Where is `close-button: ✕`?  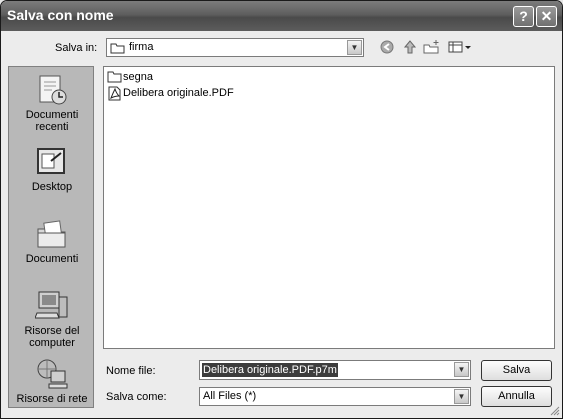 close-button: ✕ is located at coordinates (546, 16).